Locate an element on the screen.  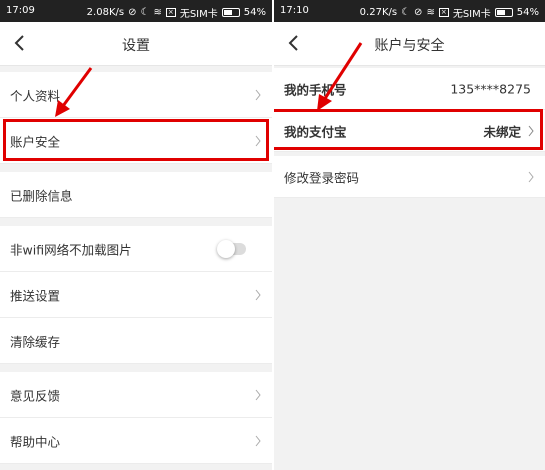
settings-item-account-security: 账户安全 is located at coordinates (136, 141).